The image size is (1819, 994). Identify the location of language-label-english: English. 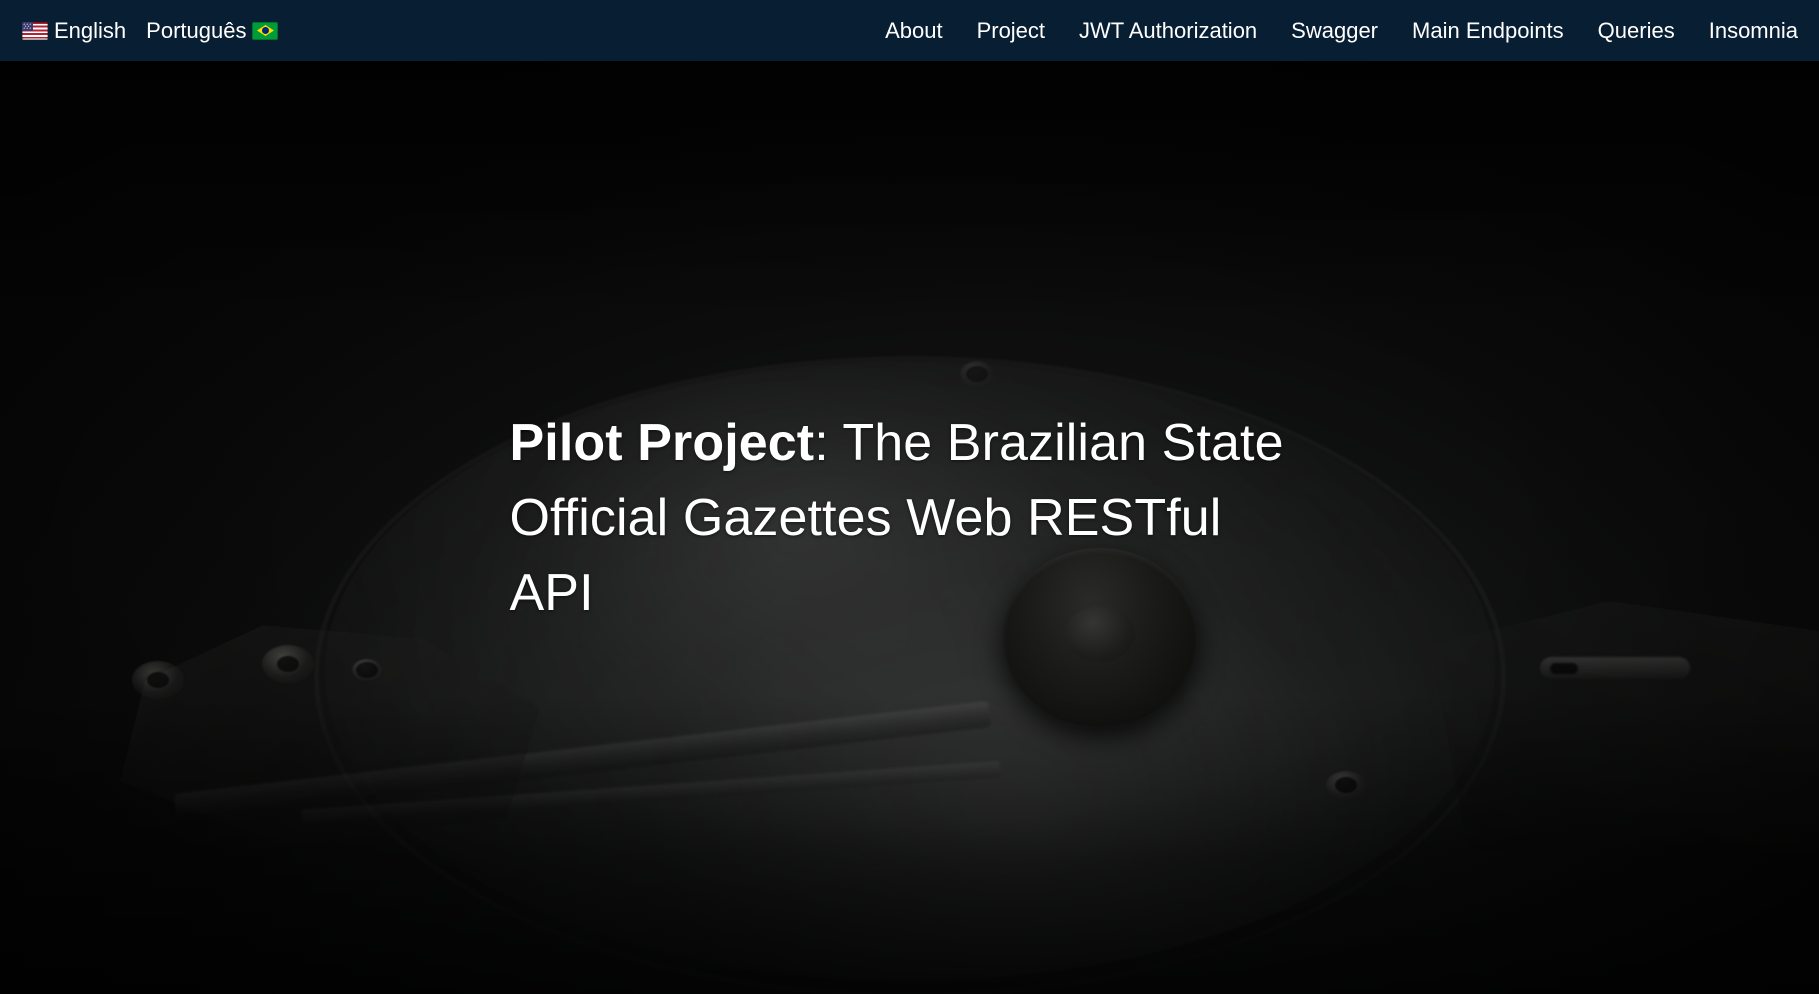
(90, 30).